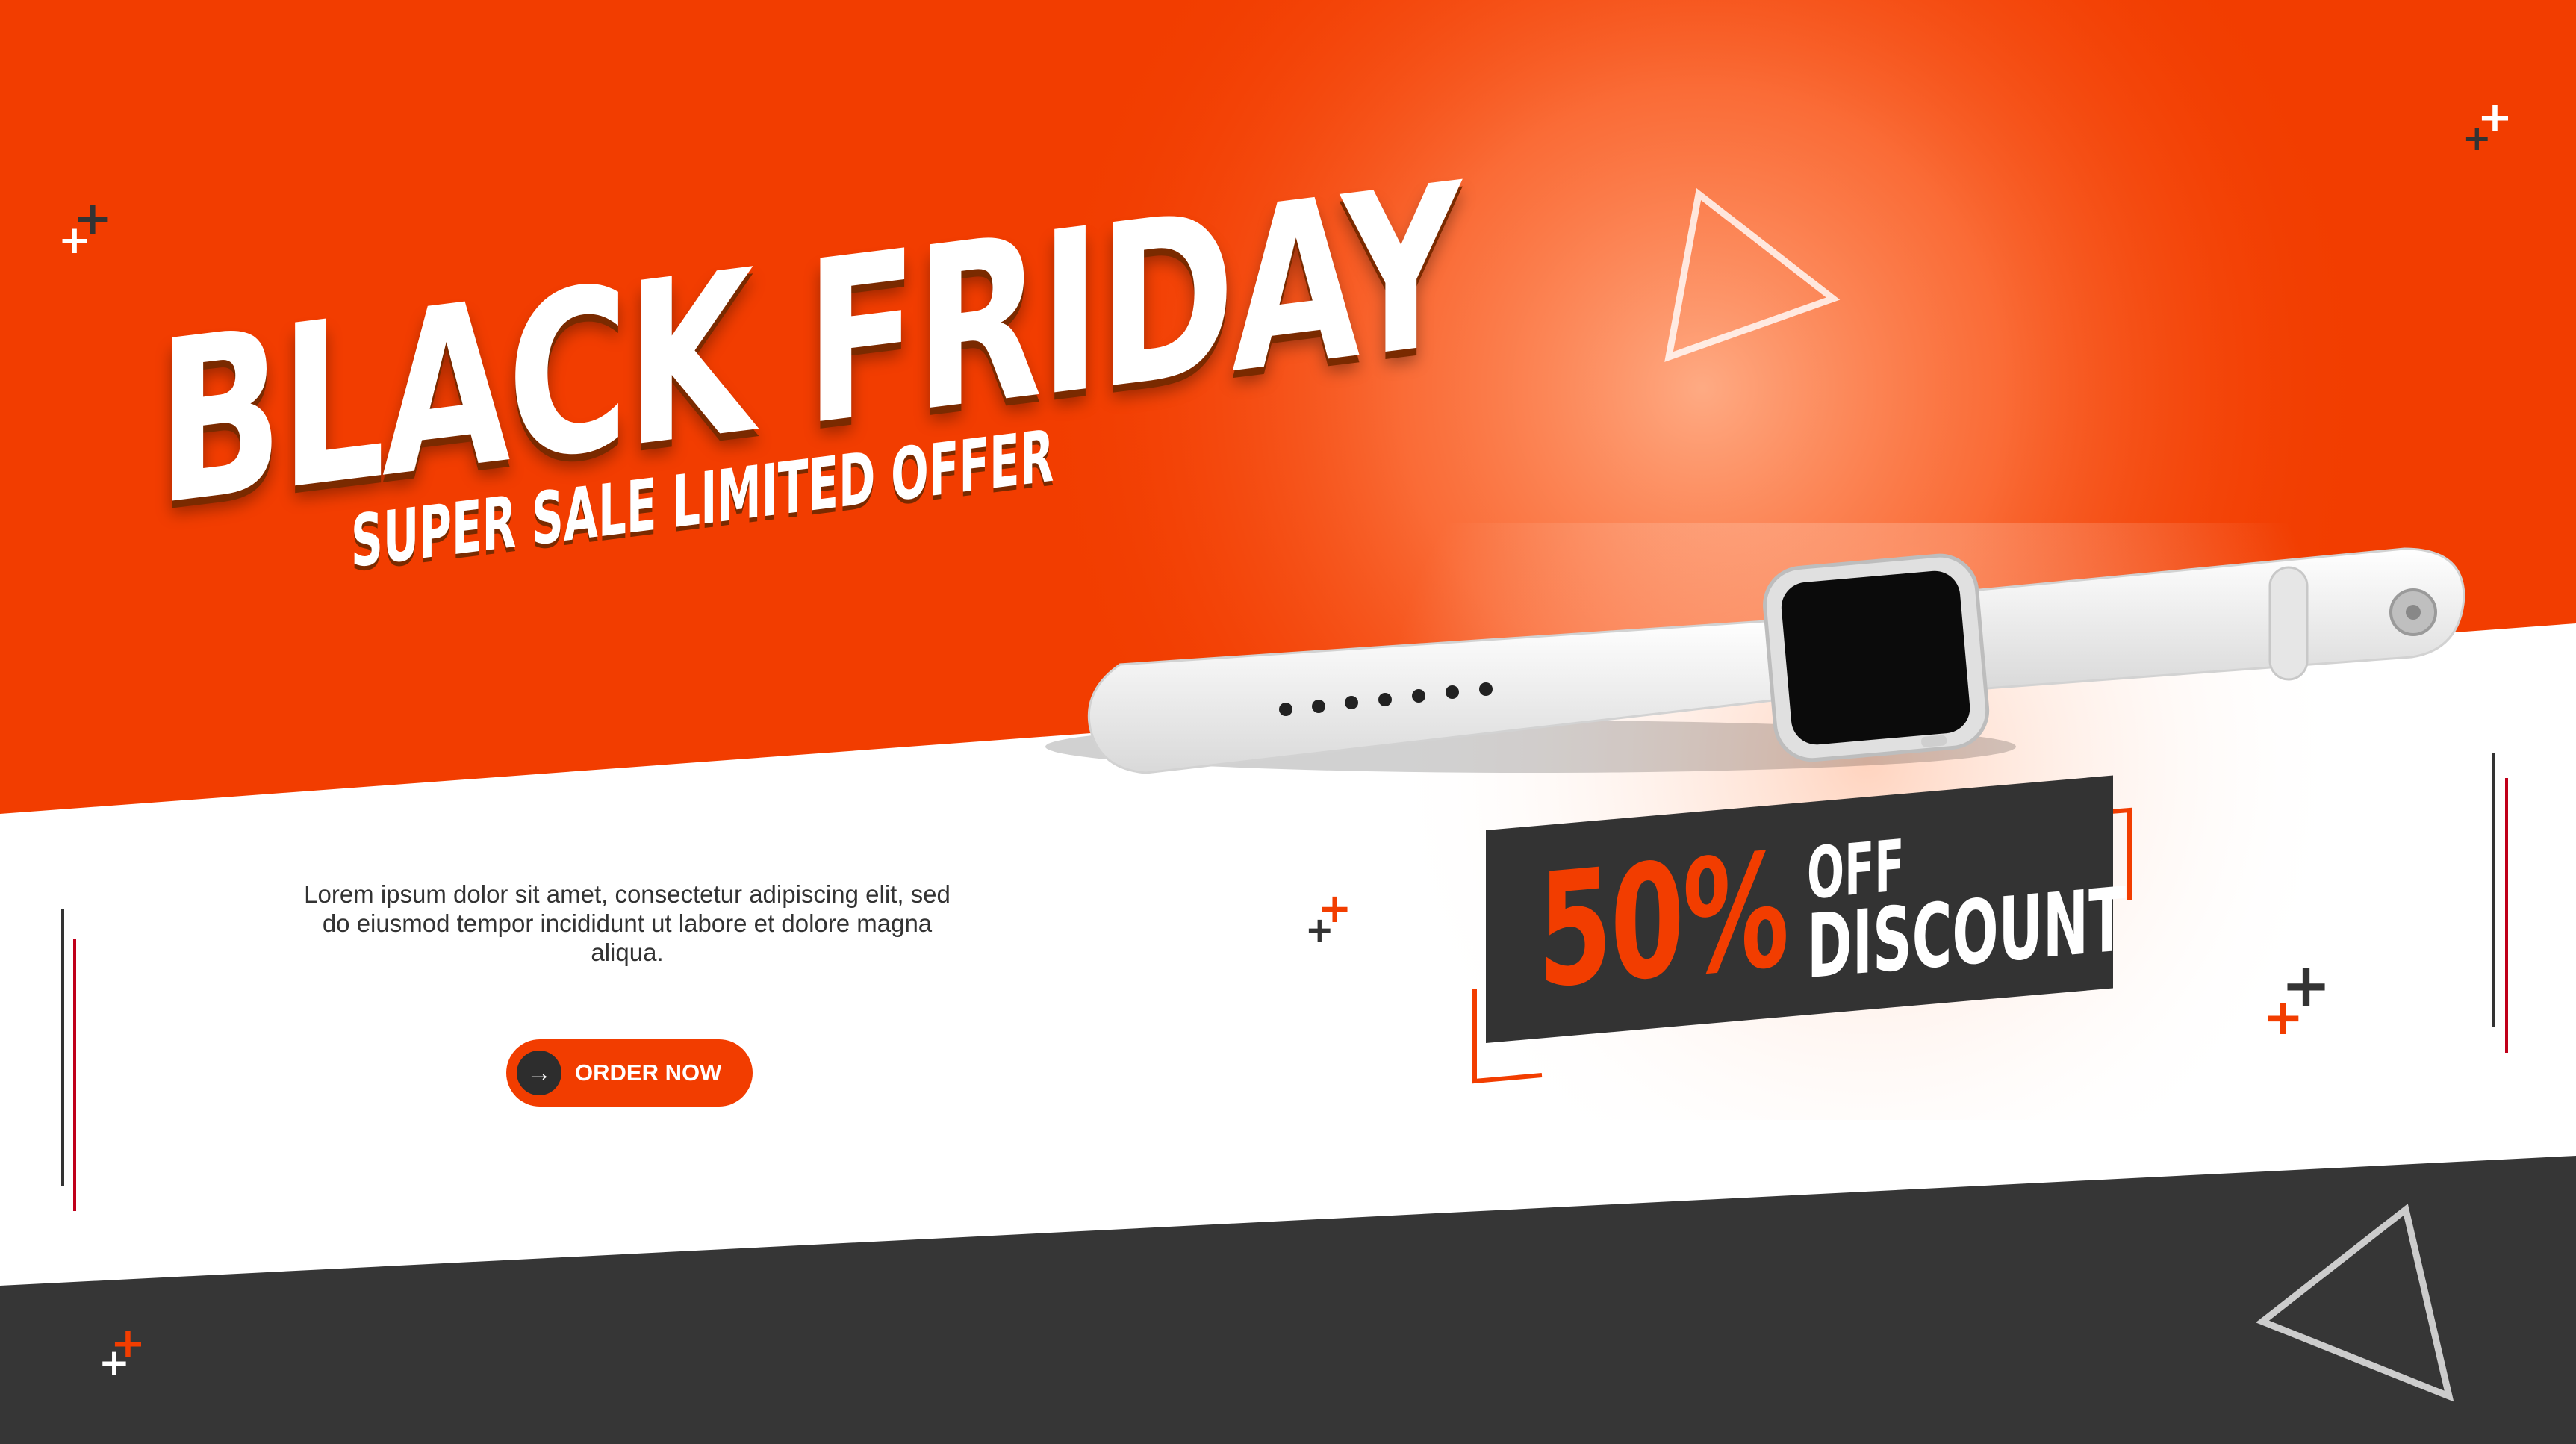 The image size is (2576, 1444). What do you see at coordinates (539, 1073) in the screenshot?
I see `arrow-right-icon: →` at bounding box center [539, 1073].